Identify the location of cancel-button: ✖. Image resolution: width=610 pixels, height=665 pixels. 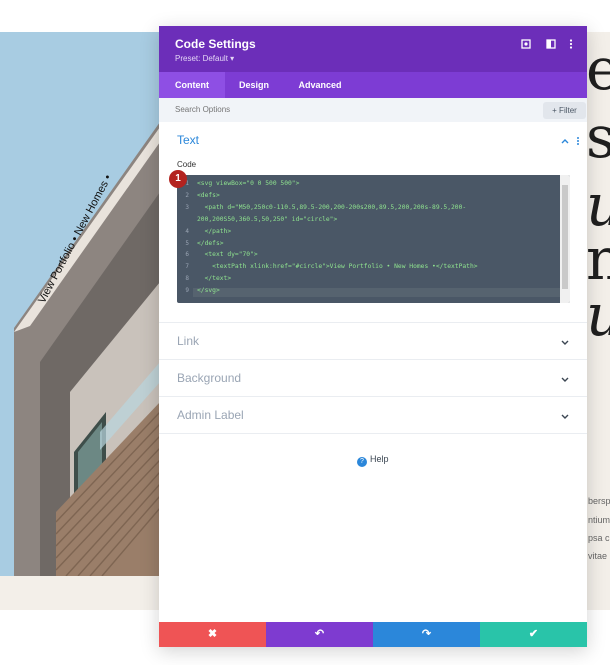
(212, 634).